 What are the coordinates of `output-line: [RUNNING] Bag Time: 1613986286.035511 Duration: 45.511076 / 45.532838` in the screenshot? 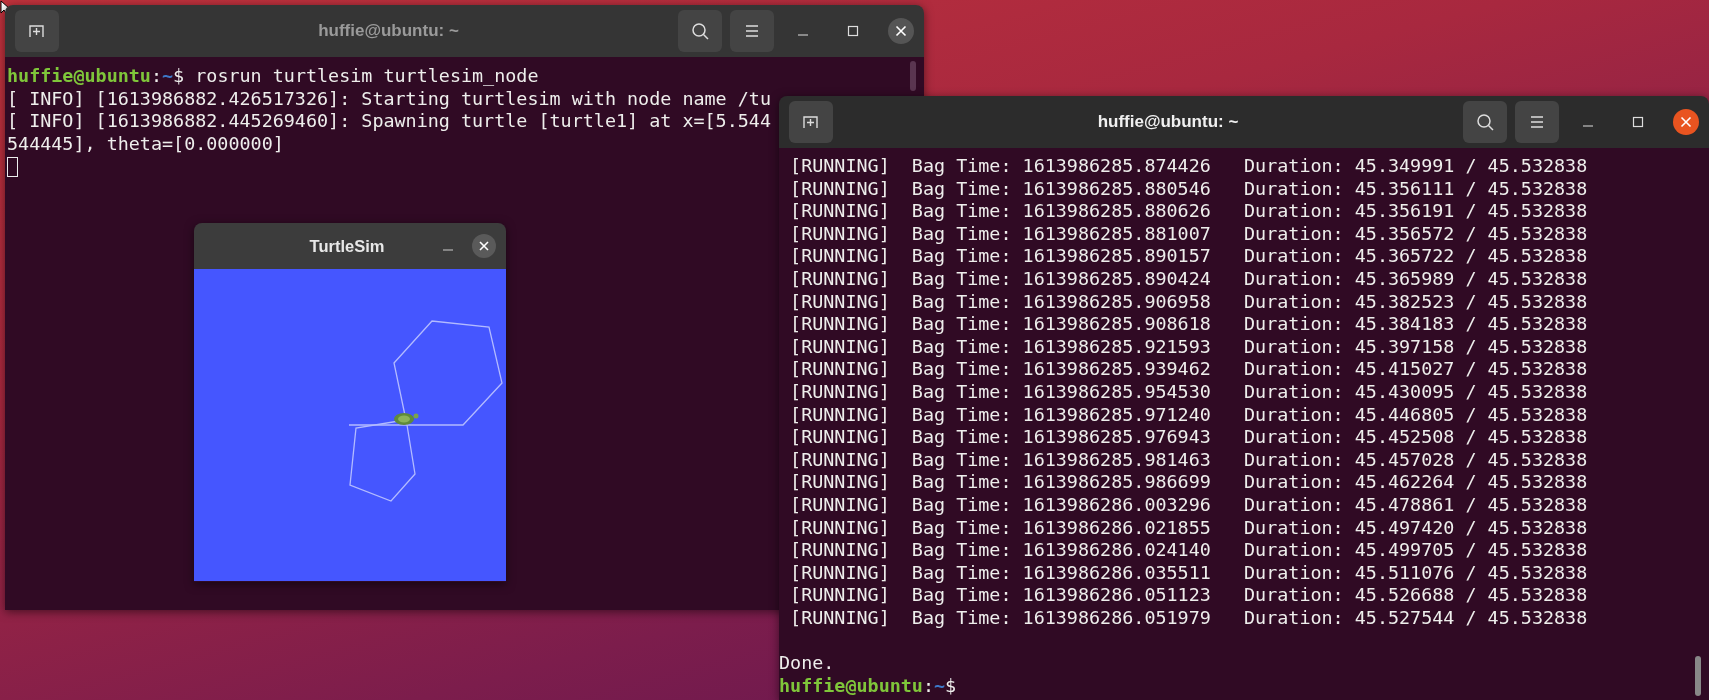 It's located at (1188, 573).